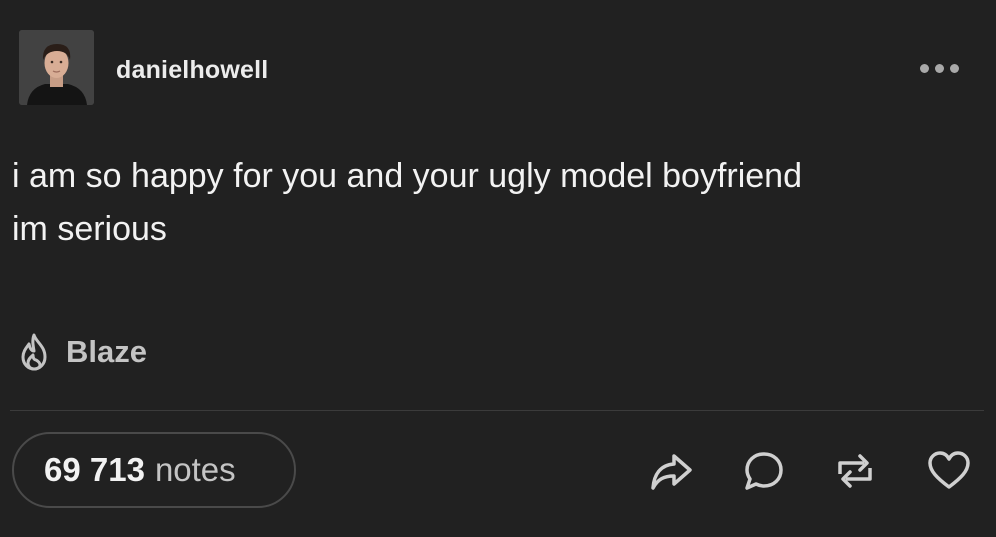 The image size is (996, 537). I want to click on reply-icon, so click(764, 471).